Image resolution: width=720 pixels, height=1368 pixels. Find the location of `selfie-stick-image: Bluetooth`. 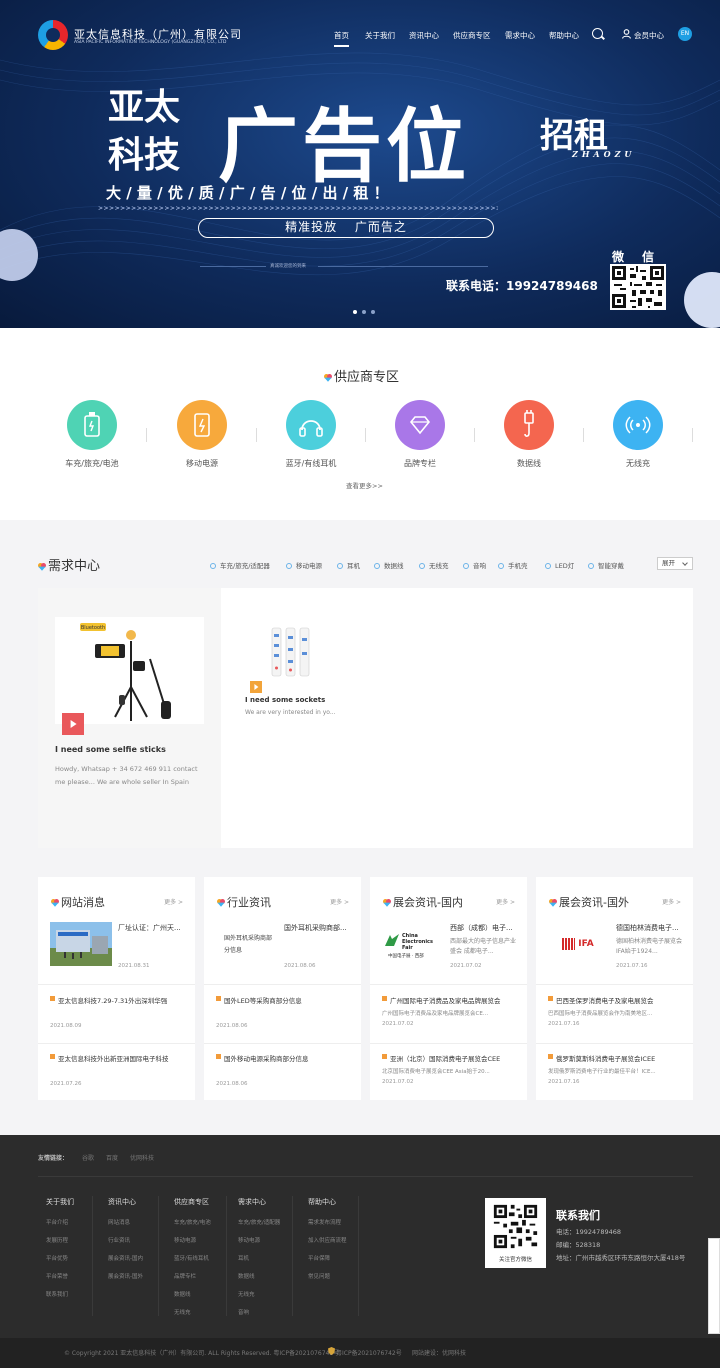

selfie-stick-image: Bluetooth is located at coordinates (129, 670).